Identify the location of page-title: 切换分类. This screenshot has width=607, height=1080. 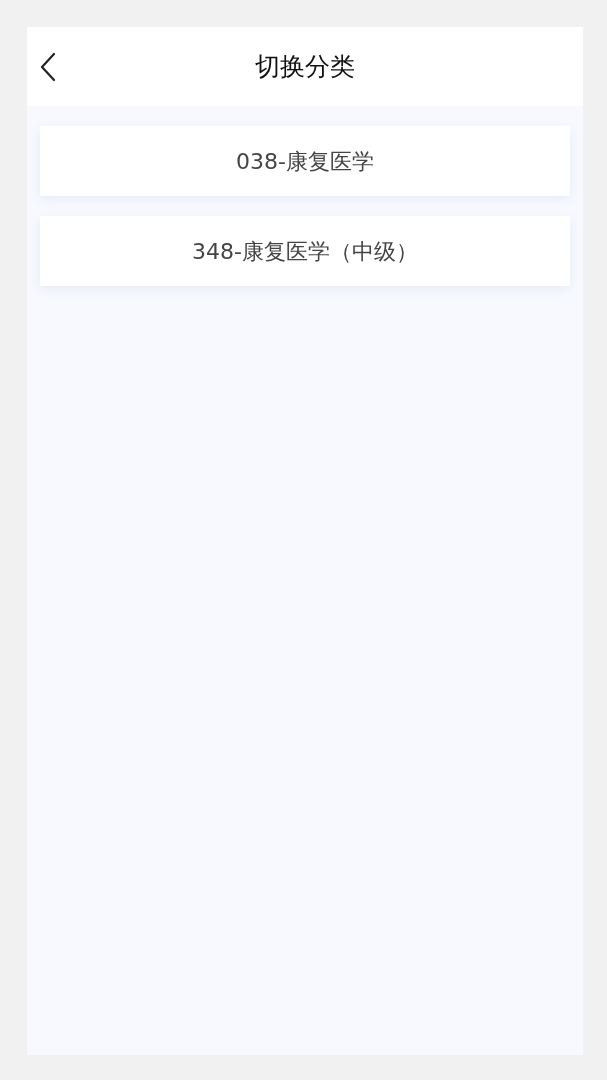
(305, 66).